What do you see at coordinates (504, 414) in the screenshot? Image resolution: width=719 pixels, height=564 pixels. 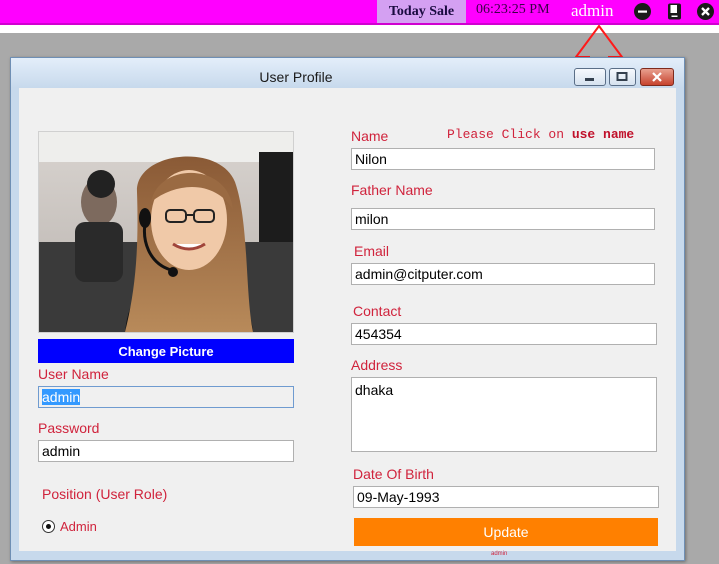 I see `address-field: dhaka` at bounding box center [504, 414].